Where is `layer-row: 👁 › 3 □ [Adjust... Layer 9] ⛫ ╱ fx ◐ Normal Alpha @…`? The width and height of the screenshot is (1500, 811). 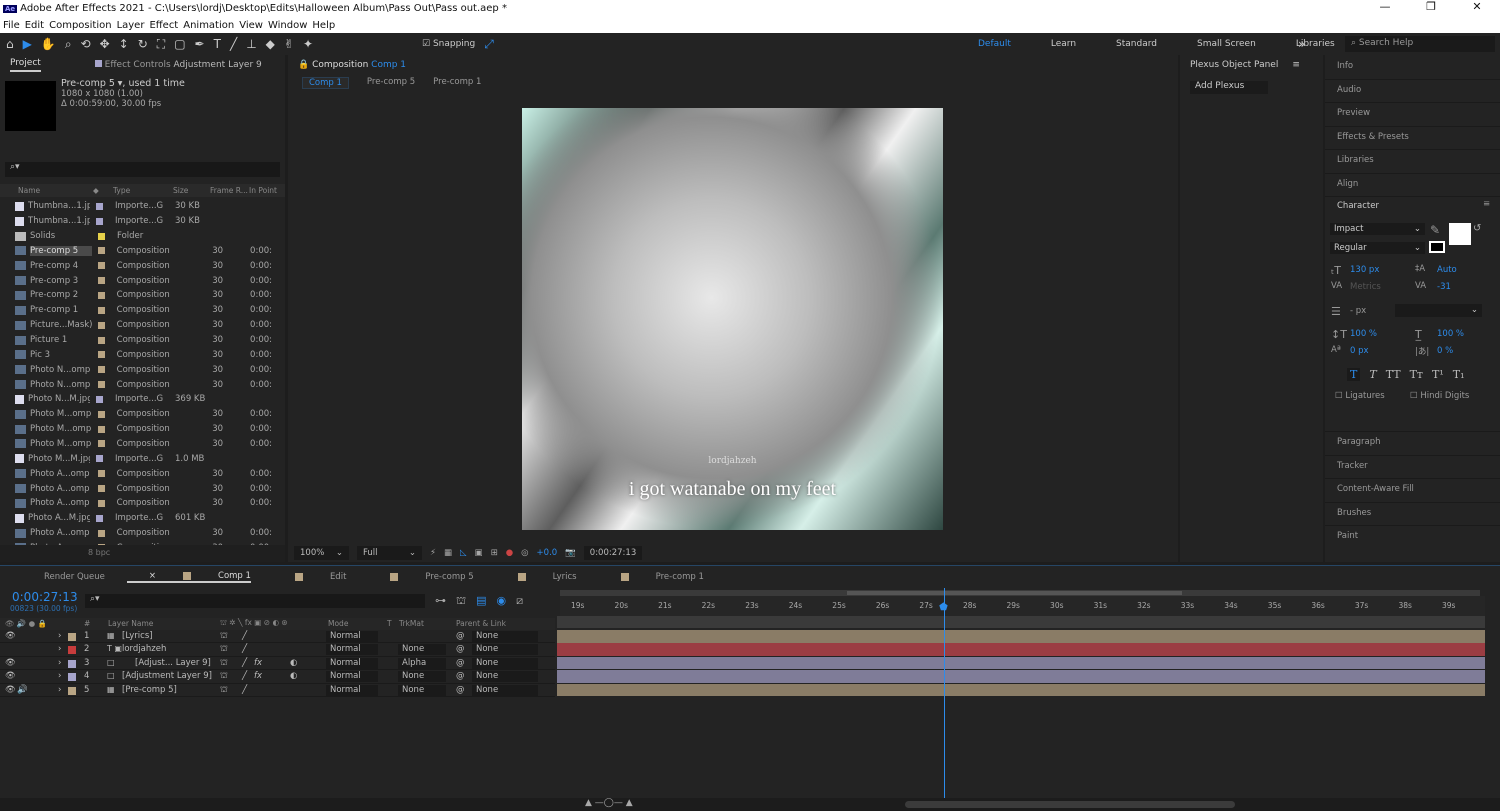 layer-row: 👁 › 3 □ [Adjust... Layer 9] ⛫ ╱ fx ◐ Normal Alpha @… is located at coordinates (277, 664).